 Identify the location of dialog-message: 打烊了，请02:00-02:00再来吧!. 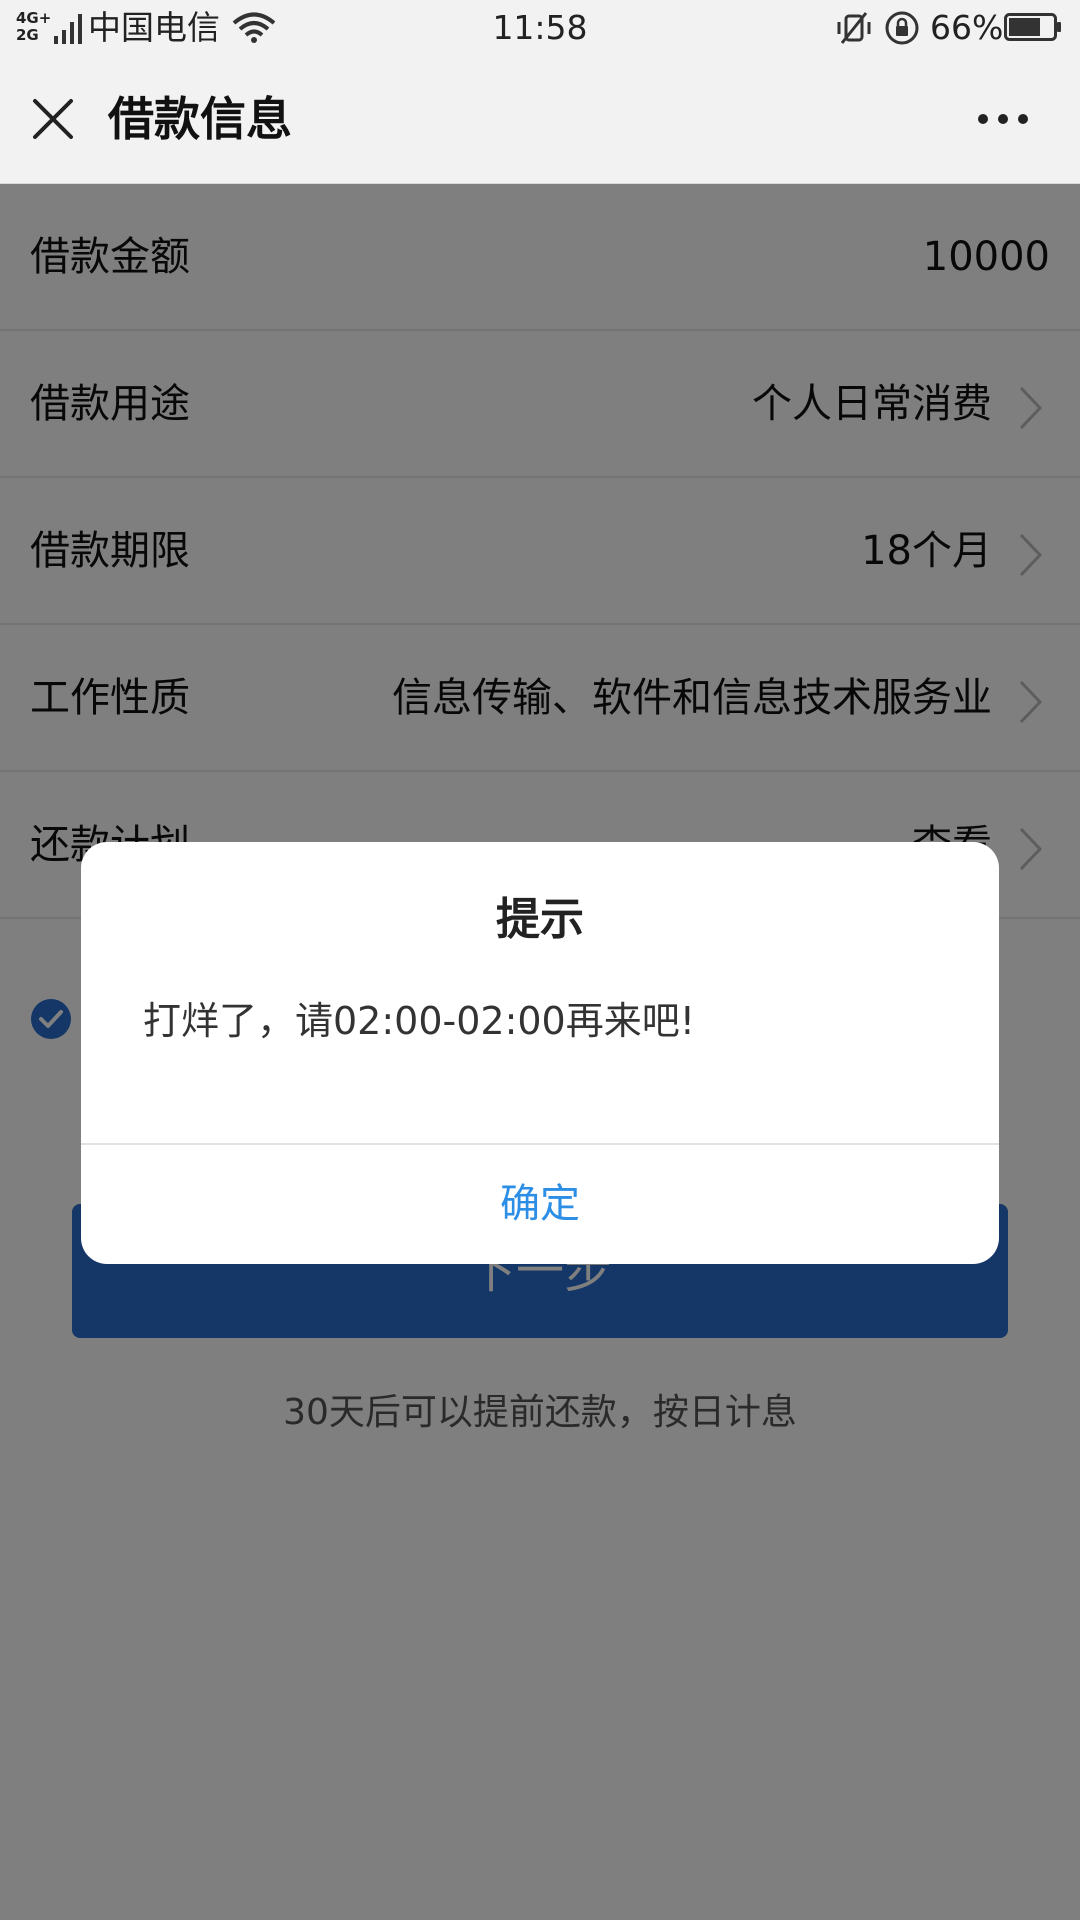
(419, 1021).